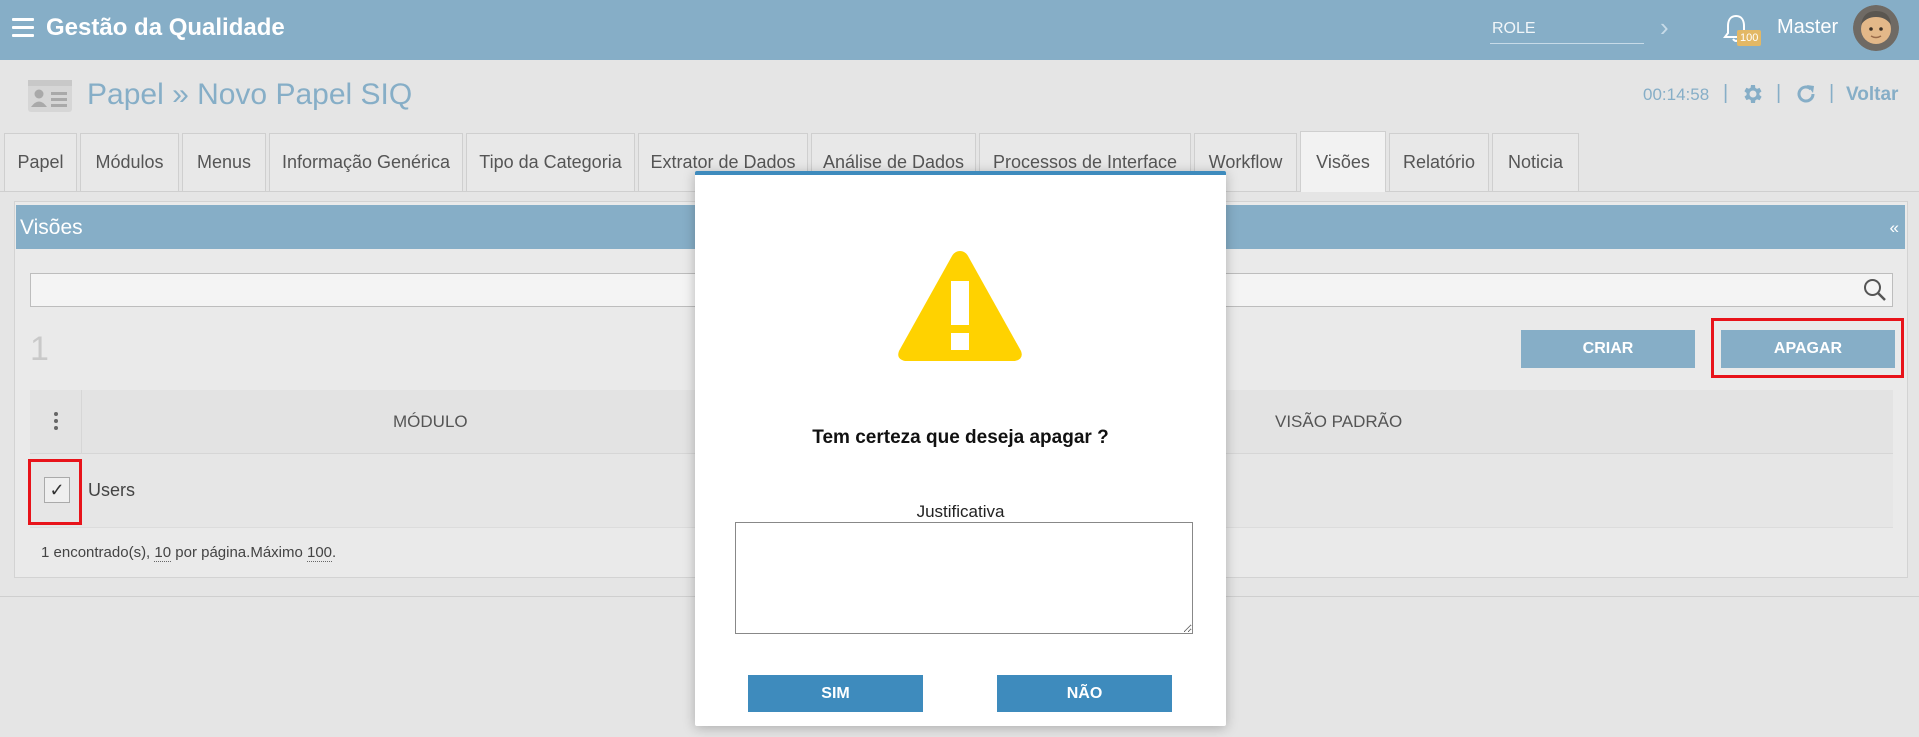 This screenshot has height=737, width=1919. I want to click on tab-modulos: Módulos, so click(129, 162).